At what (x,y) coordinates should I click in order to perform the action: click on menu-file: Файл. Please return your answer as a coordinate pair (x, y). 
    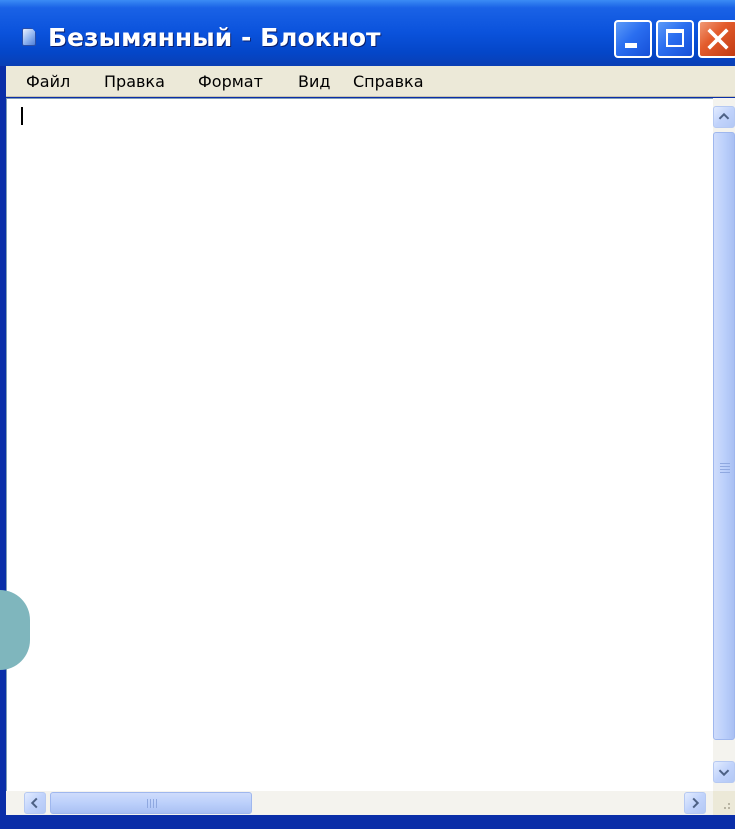
    Looking at the image, I should click on (48, 82).